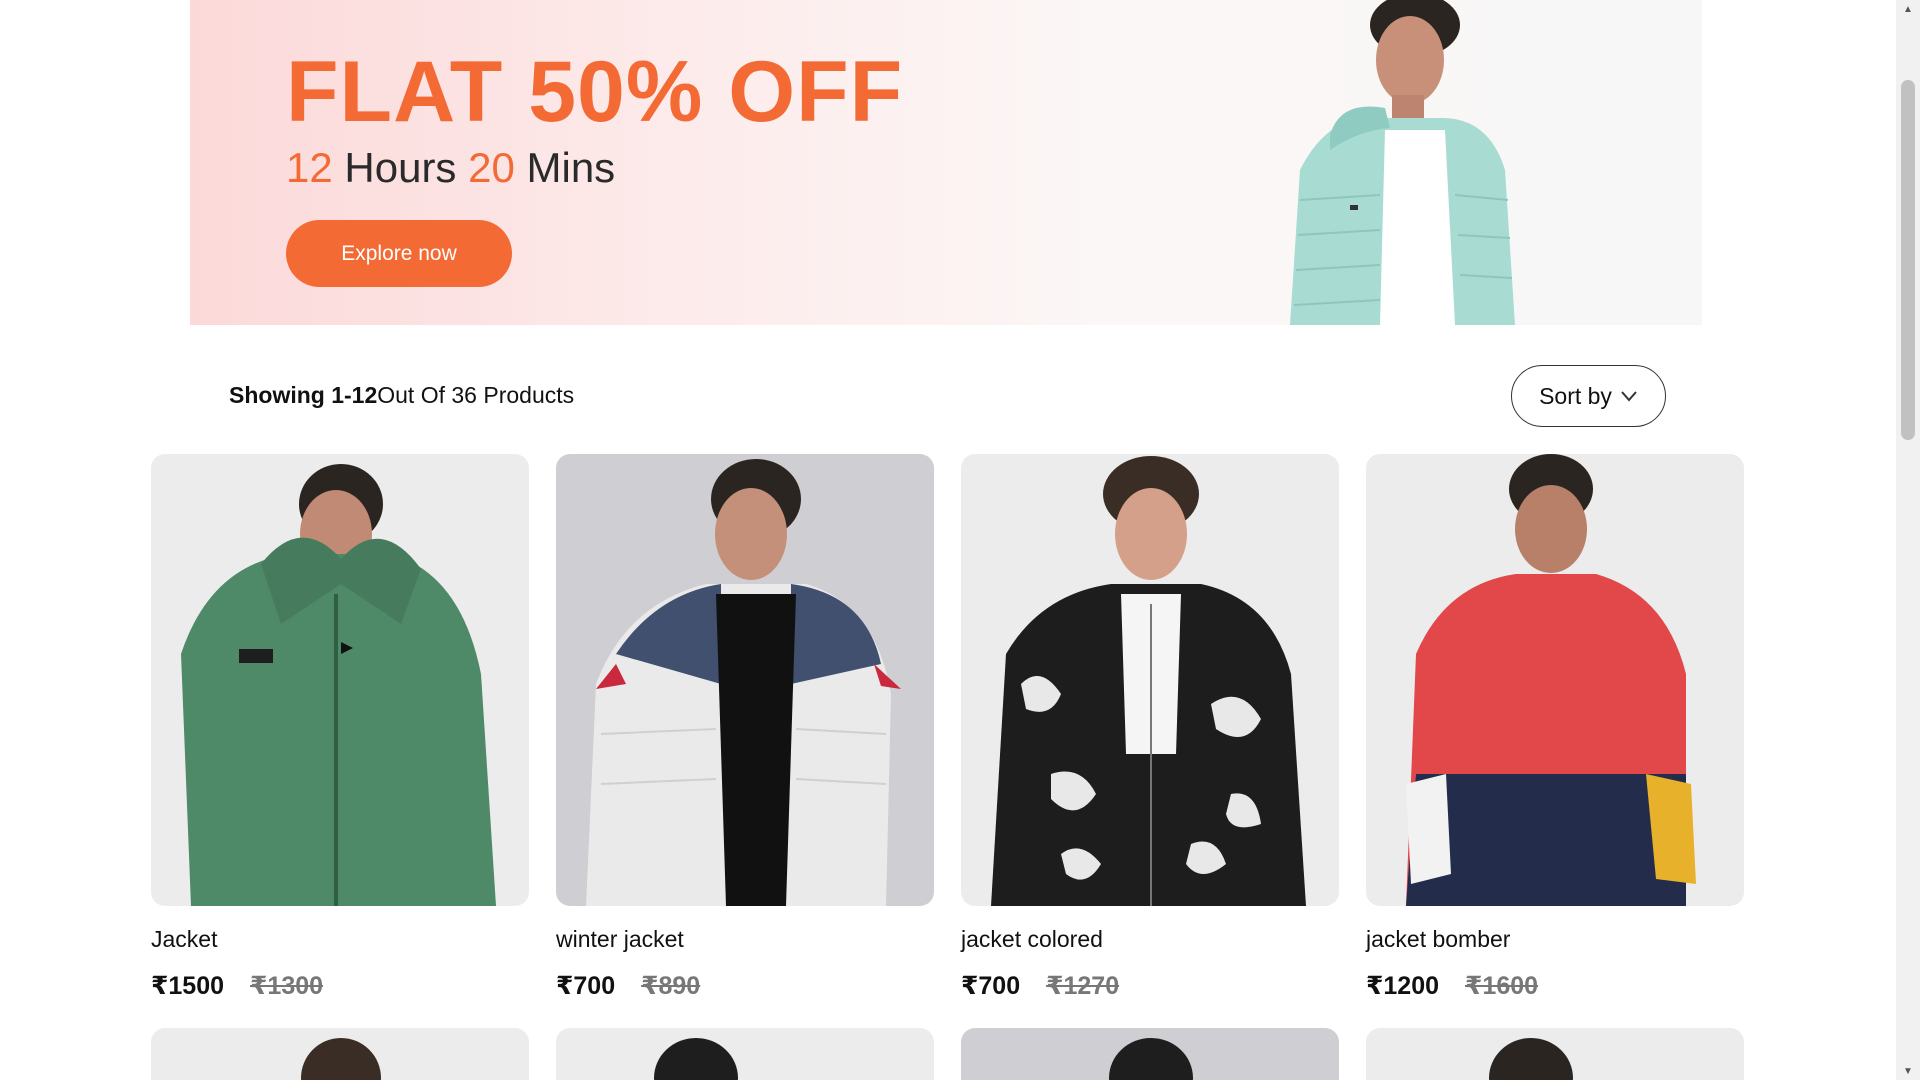  I want to click on product-old-price: ₹890, so click(671, 986).